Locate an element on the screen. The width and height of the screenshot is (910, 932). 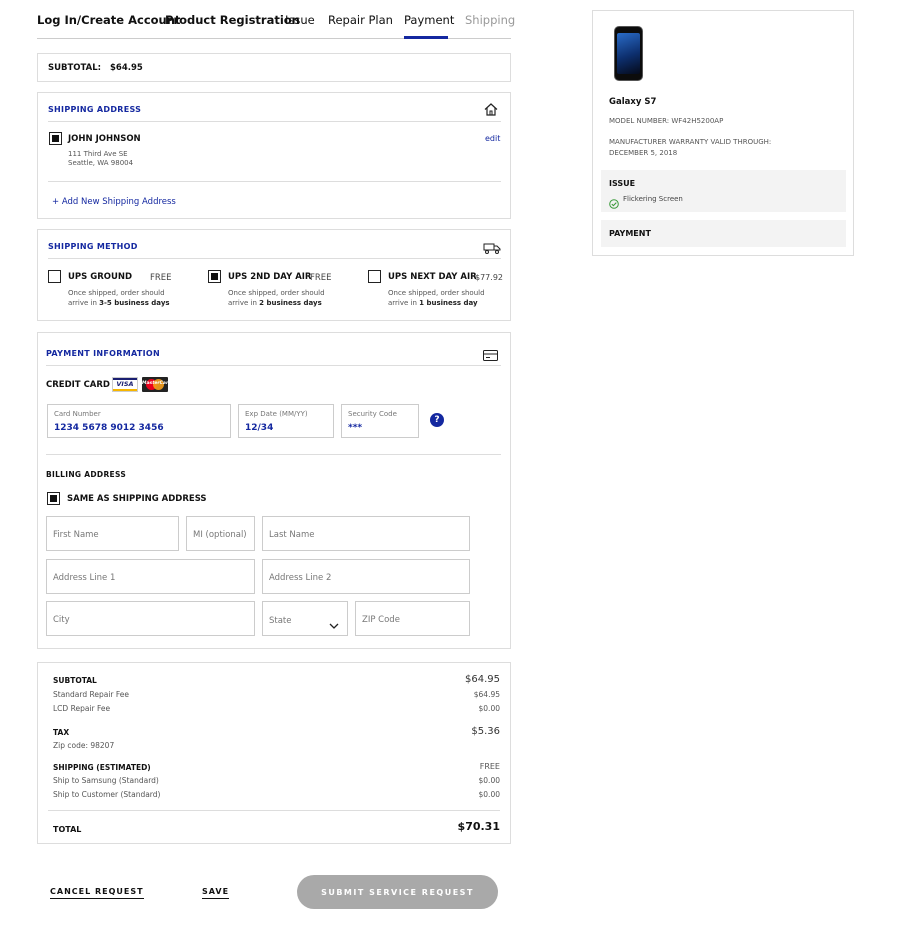
summary-total-label: TOTAL is located at coordinates (67, 829).